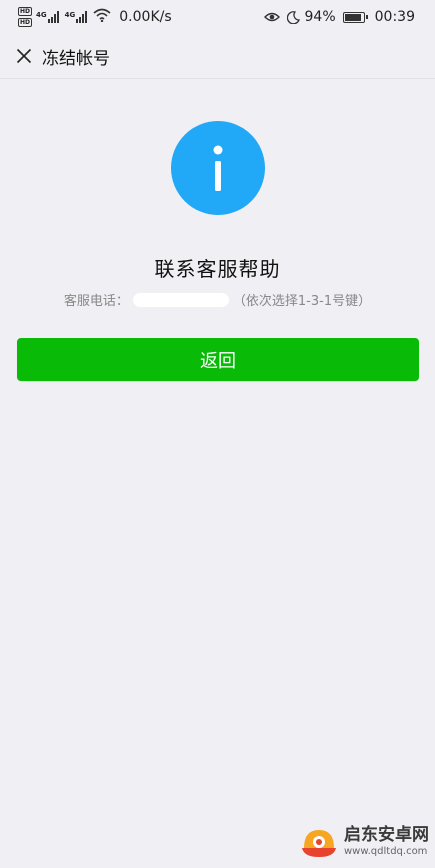 The width and height of the screenshot is (435, 868). Describe the element at coordinates (180, 299) in the screenshot. I see `phone-number-redacted` at that location.